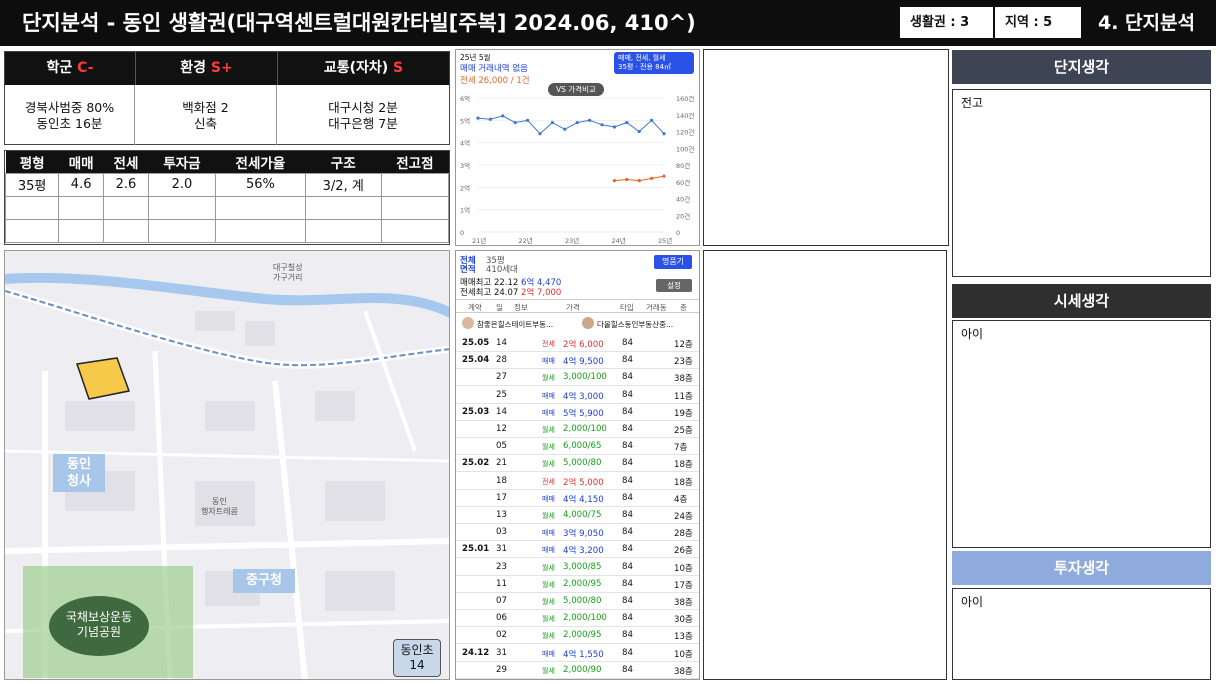  What do you see at coordinates (1081, 634) in the screenshot?
I see `invest-notes-box: 아이` at bounding box center [1081, 634].